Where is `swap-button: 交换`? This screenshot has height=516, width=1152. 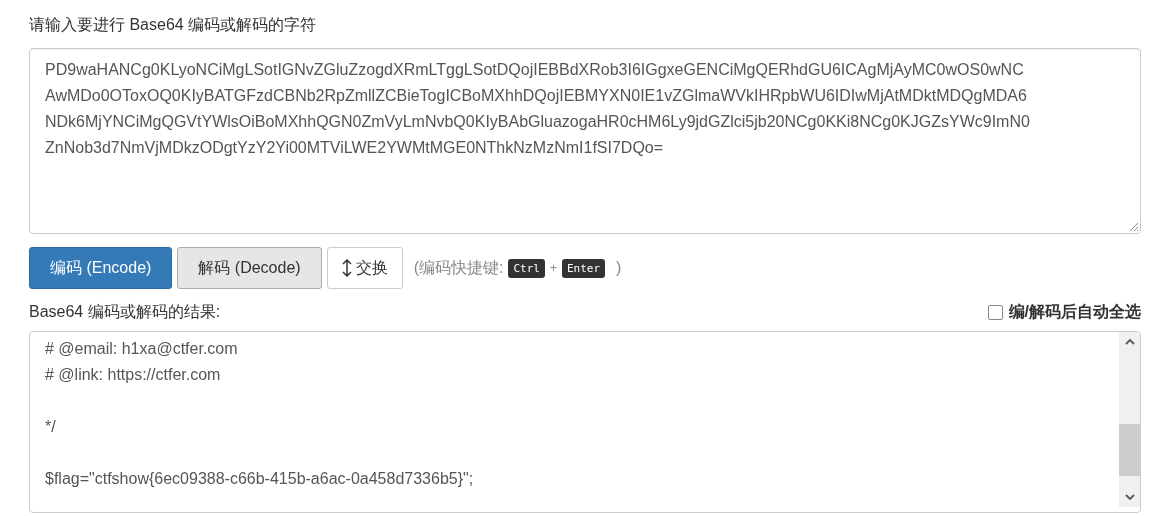 swap-button: 交换 is located at coordinates (364, 268).